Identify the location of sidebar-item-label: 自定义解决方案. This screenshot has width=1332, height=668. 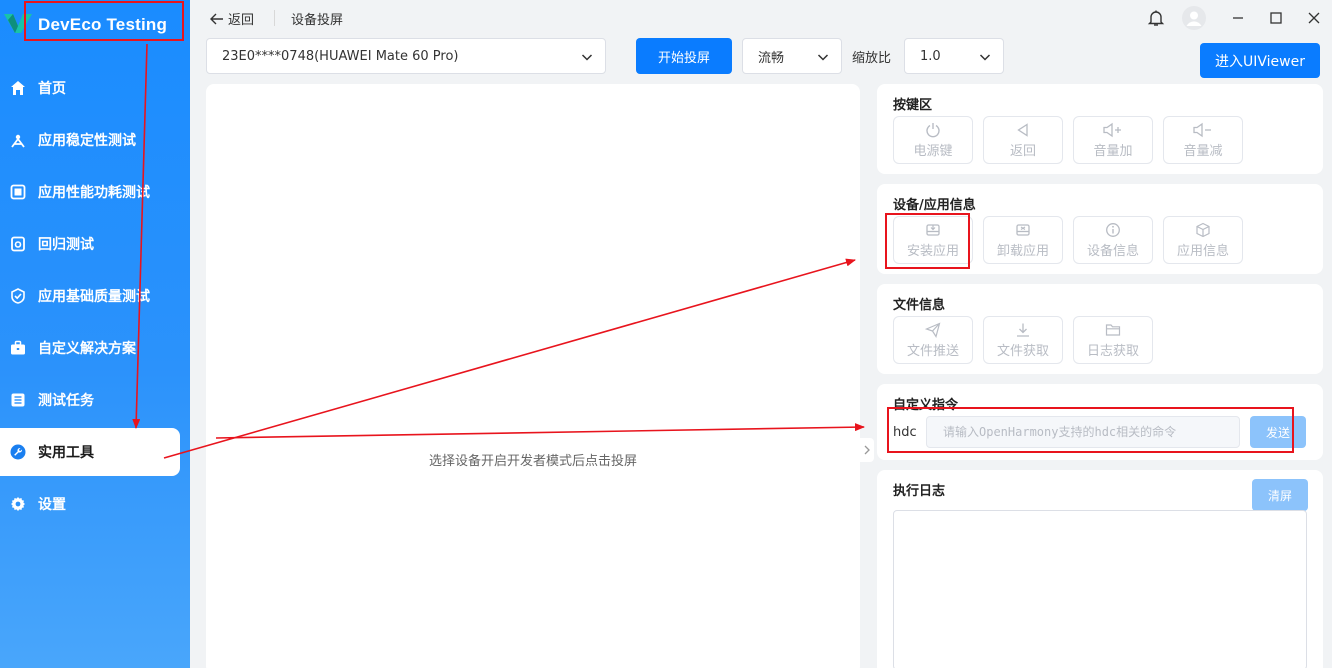
(87, 349).